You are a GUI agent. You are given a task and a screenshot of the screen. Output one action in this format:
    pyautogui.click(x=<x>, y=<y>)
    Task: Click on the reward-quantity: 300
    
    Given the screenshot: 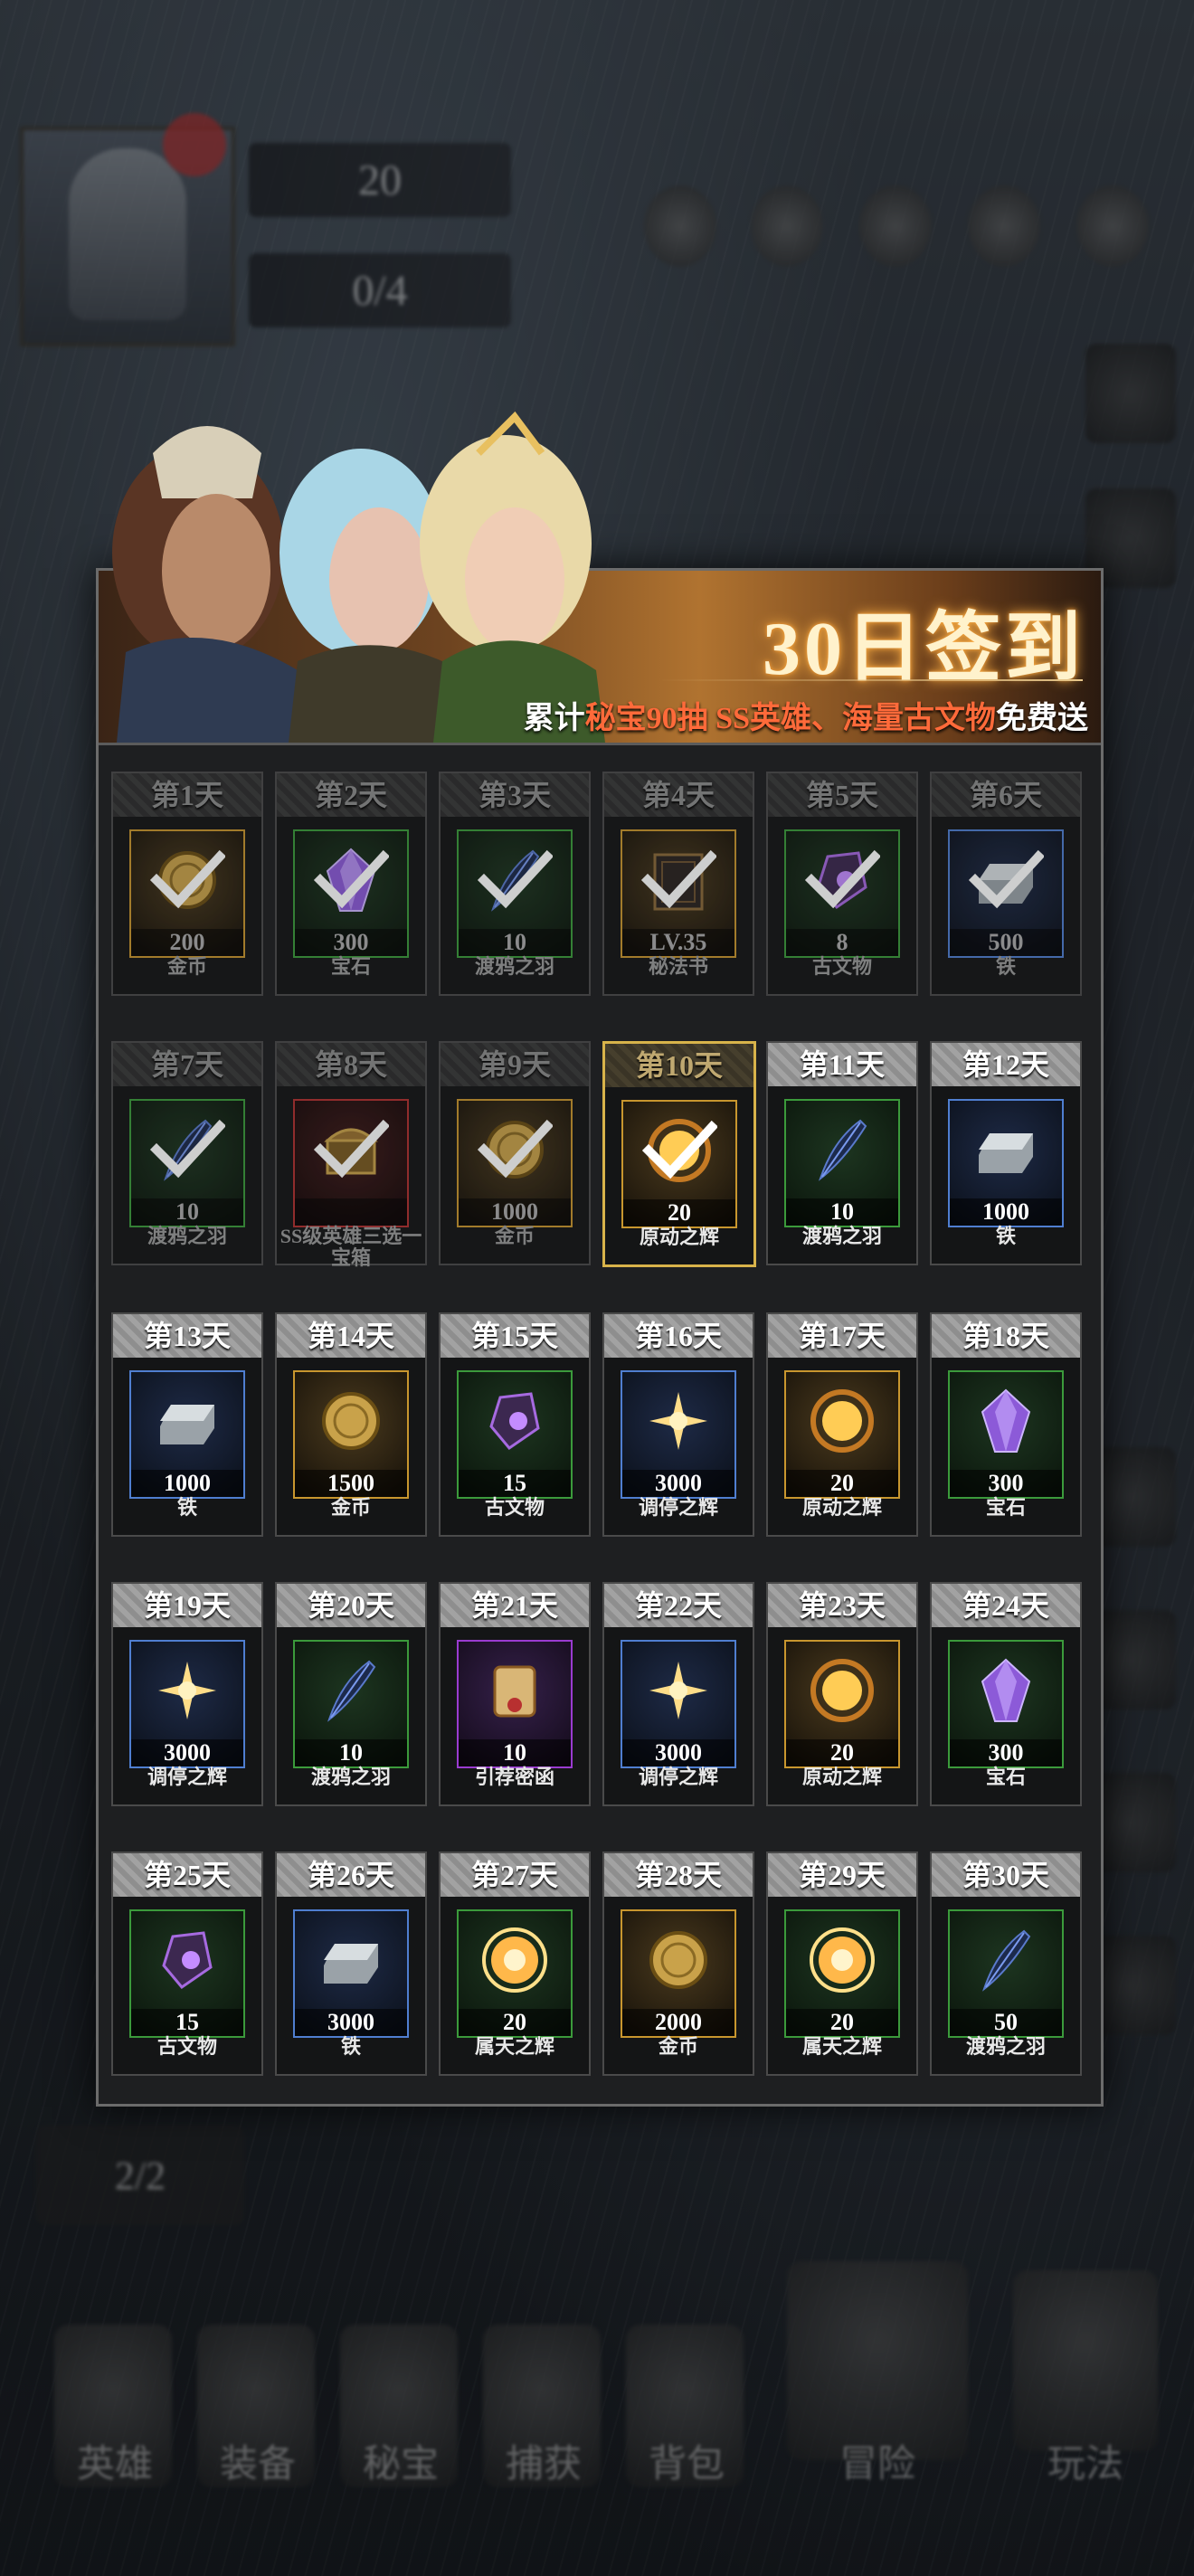 What is the action you would take?
    pyautogui.click(x=1006, y=1484)
    